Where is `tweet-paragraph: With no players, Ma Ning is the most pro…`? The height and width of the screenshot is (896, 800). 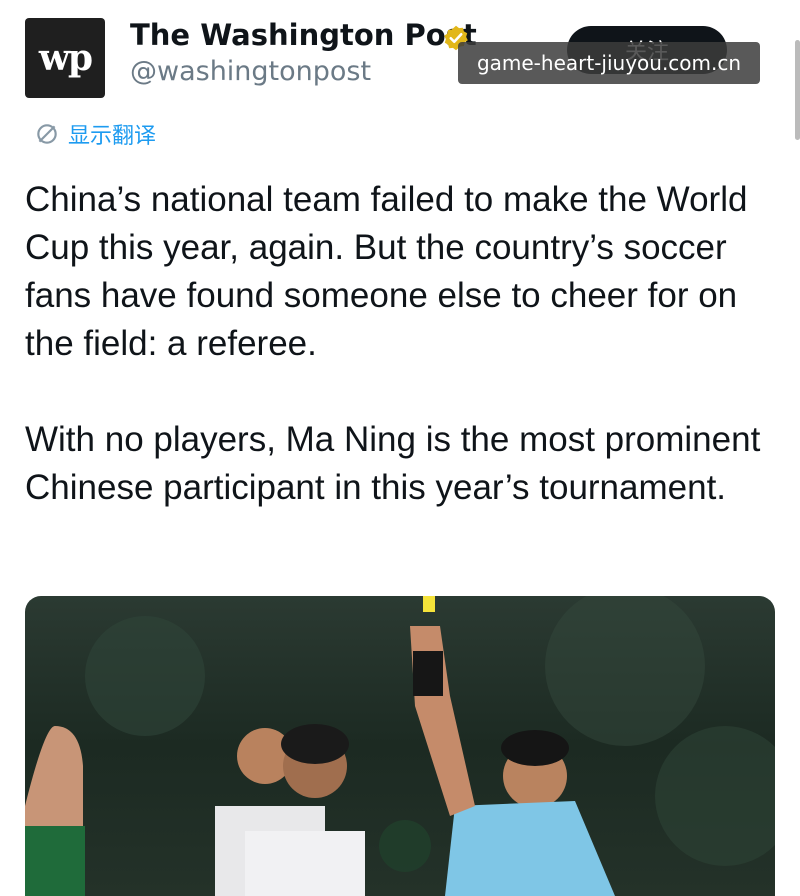 tweet-paragraph: With no players, Ma Ning is the most pro… is located at coordinates (393, 463).